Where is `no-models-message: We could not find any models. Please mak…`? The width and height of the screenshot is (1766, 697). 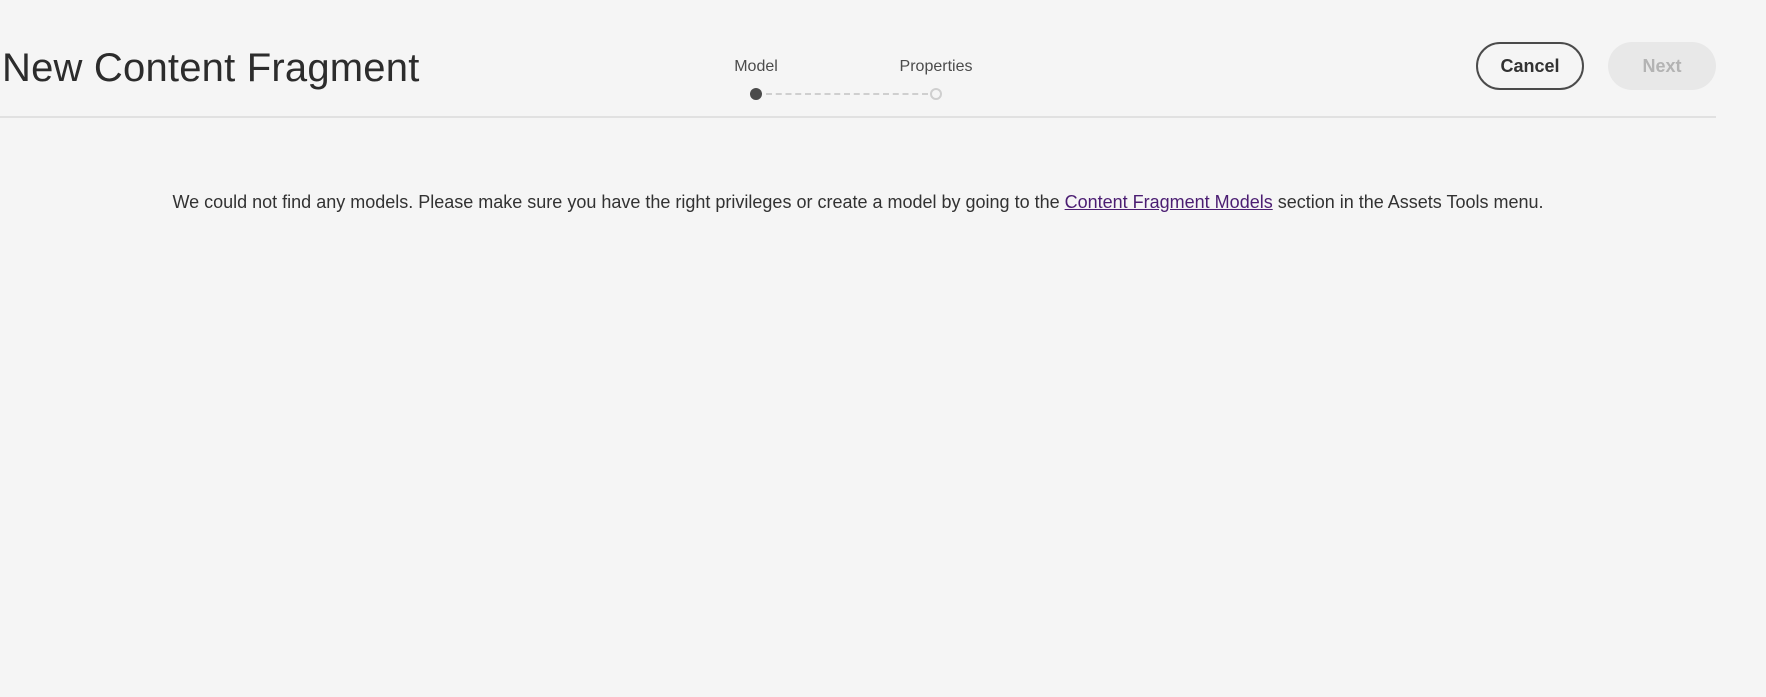 no-models-message: We could not find any models. Please mak… is located at coordinates (858, 202).